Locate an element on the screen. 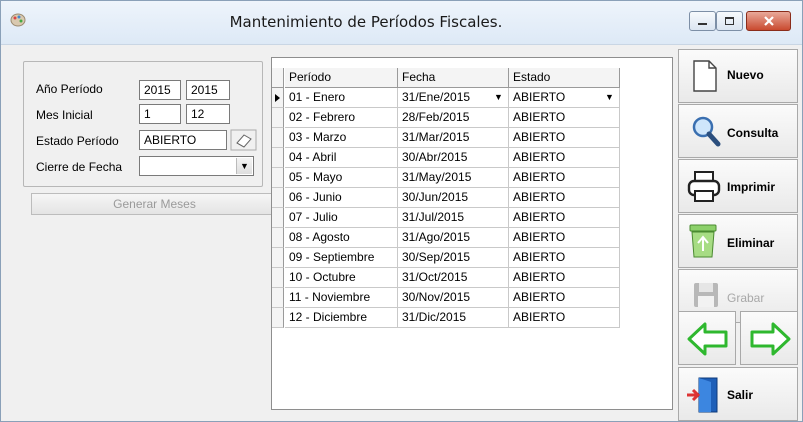 This screenshot has width=803, height=422. nuevo-button: Nuevo is located at coordinates (738, 76).